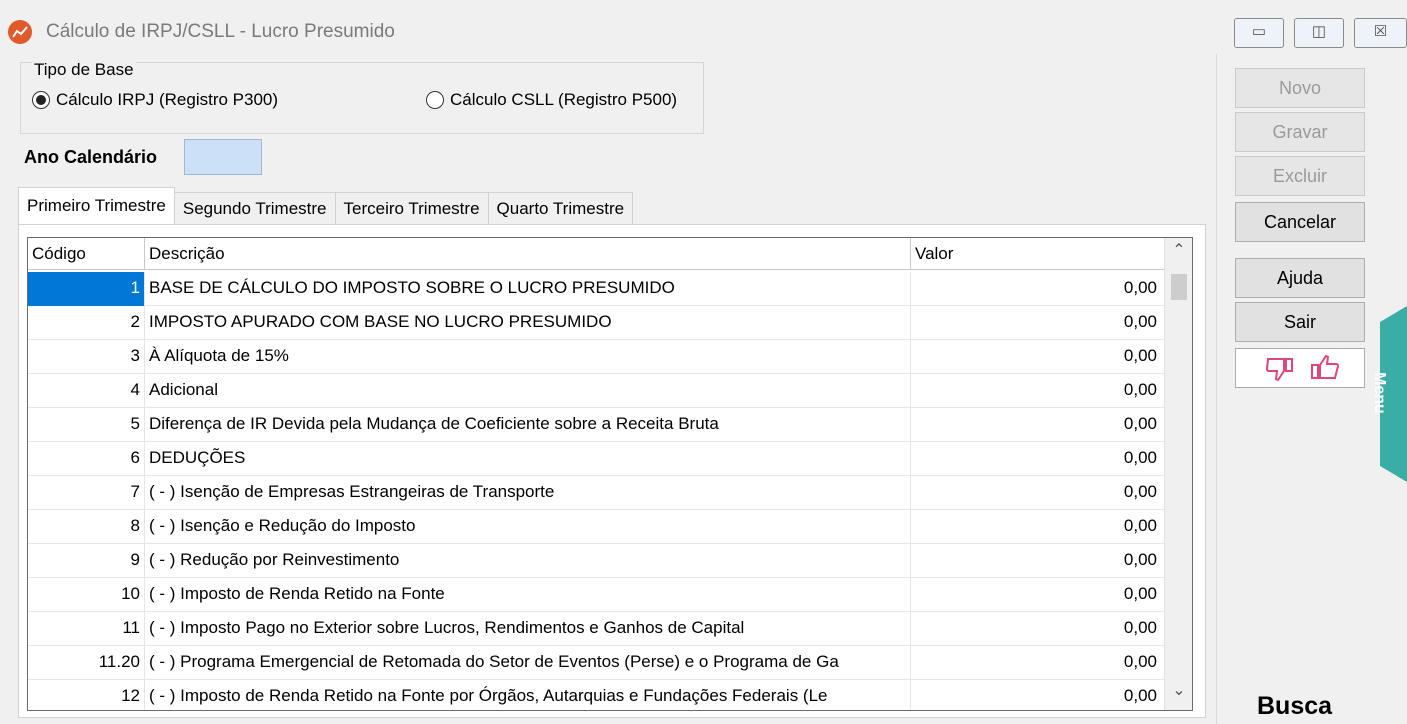 The image size is (1407, 724). What do you see at coordinates (528, 254) in the screenshot?
I see `column-header-descricao: Descrição` at bounding box center [528, 254].